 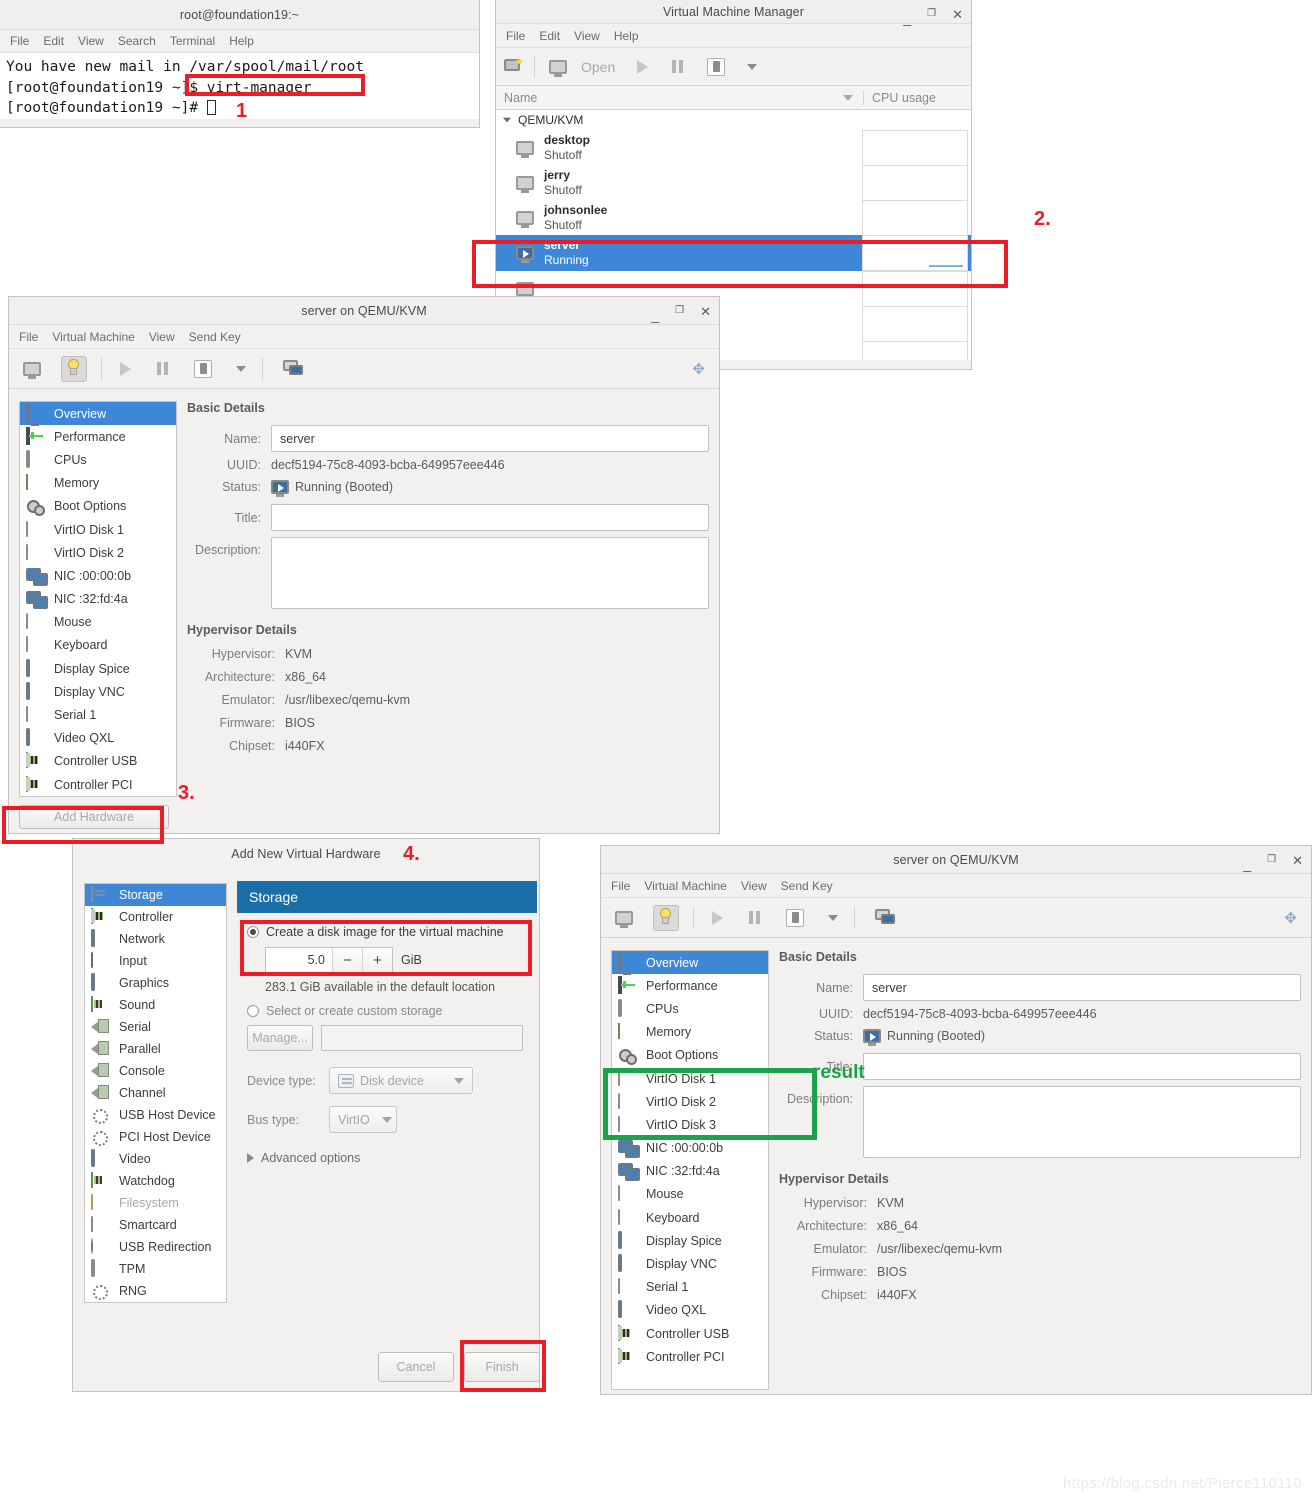 What do you see at coordinates (155, 1181) in the screenshot?
I see `device-item-watchdog: Watchdog` at bounding box center [155, 1181].